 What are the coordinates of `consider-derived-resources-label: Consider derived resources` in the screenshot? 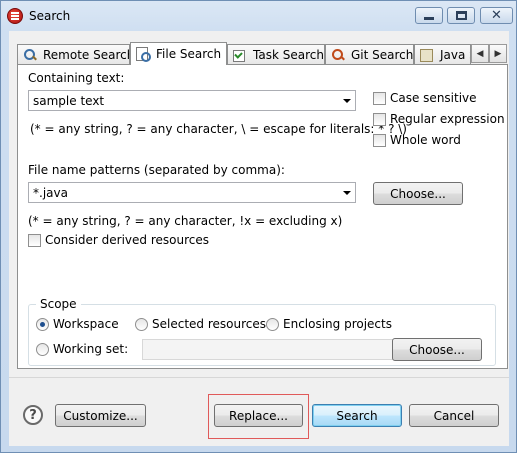 It's located at (127, 240).